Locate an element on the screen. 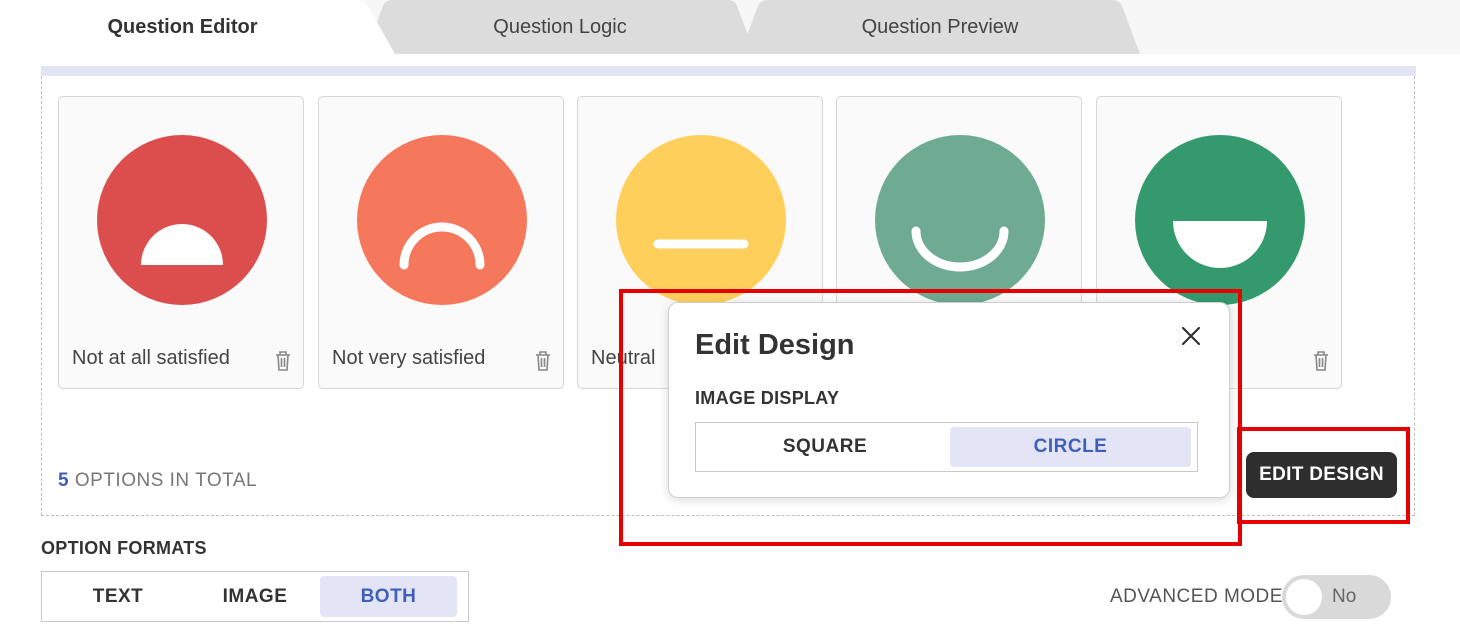 Image resolution: width=1460 pixels, height=644 pixels. sad-face-icon is located at coordinates (442, 220).